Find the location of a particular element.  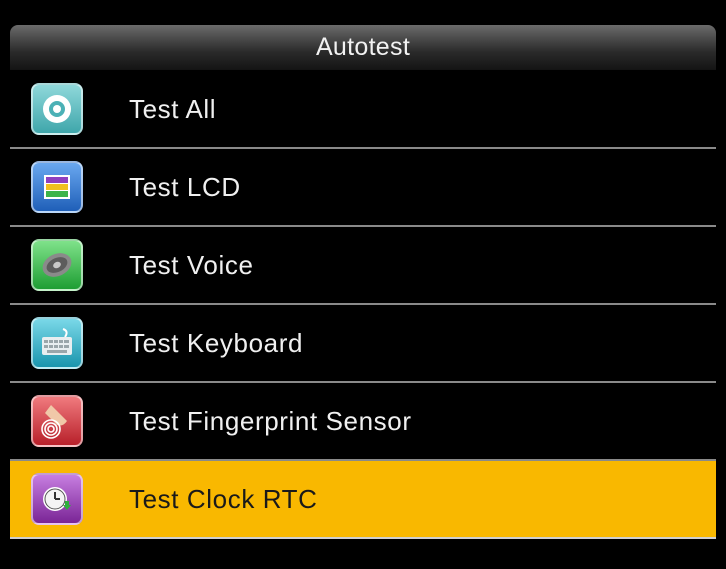

menu-item-test-fingerprint-sensor: Test Fingerprint Sensor is located at coordinates (363, 422).